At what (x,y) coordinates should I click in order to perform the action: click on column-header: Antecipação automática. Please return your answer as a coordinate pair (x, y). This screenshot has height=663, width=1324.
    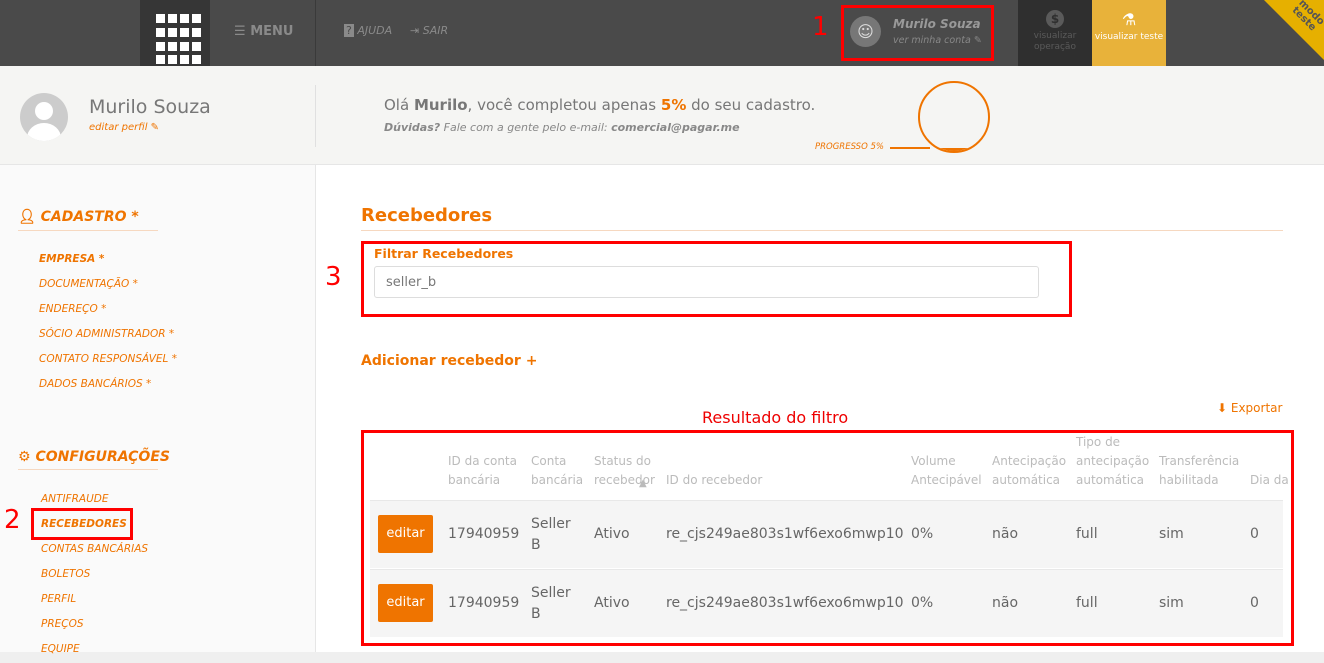
    Looking at the image, I should click on (1032, 471).